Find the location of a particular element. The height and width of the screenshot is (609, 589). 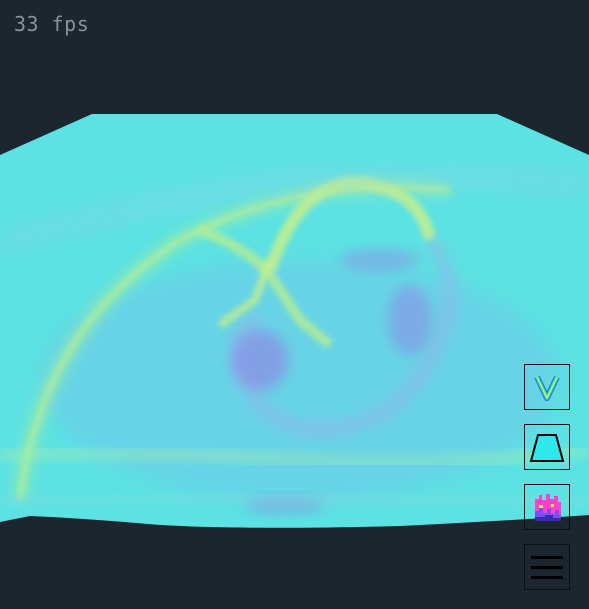

color-scale-button is located at coordinates (547, 387).